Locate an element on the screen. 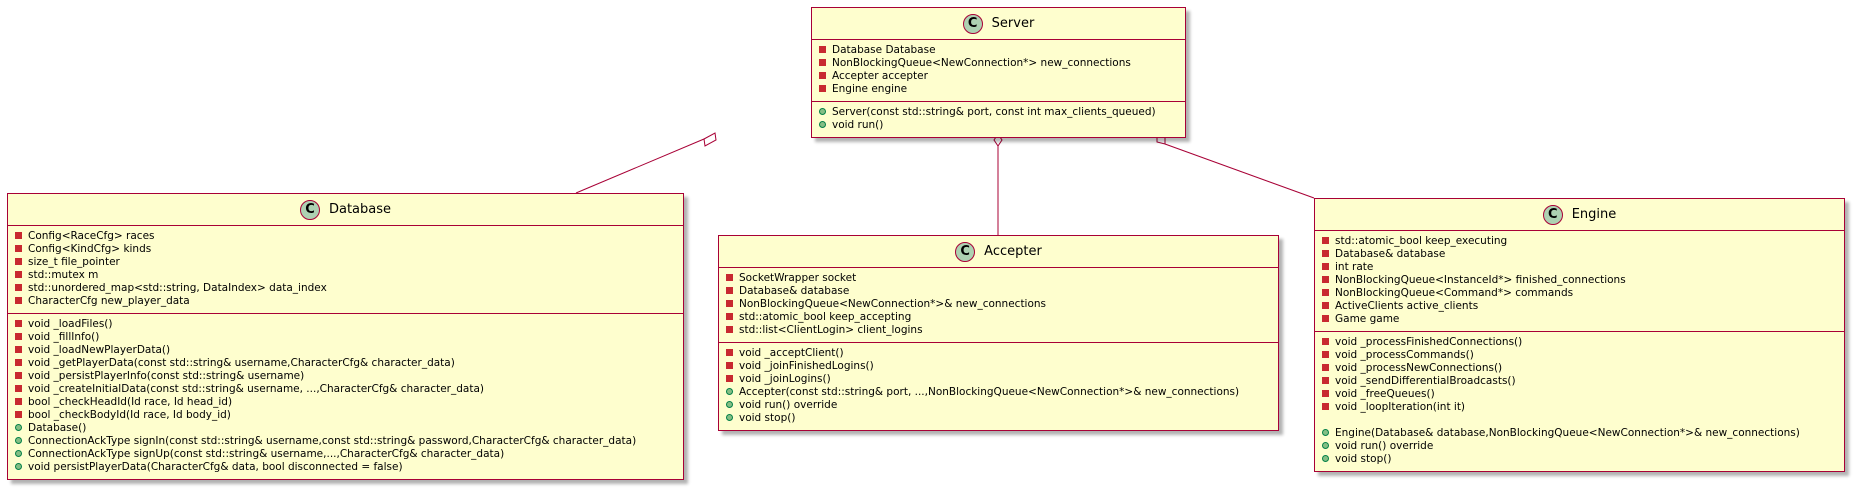 Image resolution: width=1857 pixels, height=488 pixels. field-text: Accepter accepter is located at coordinates (880, 76).